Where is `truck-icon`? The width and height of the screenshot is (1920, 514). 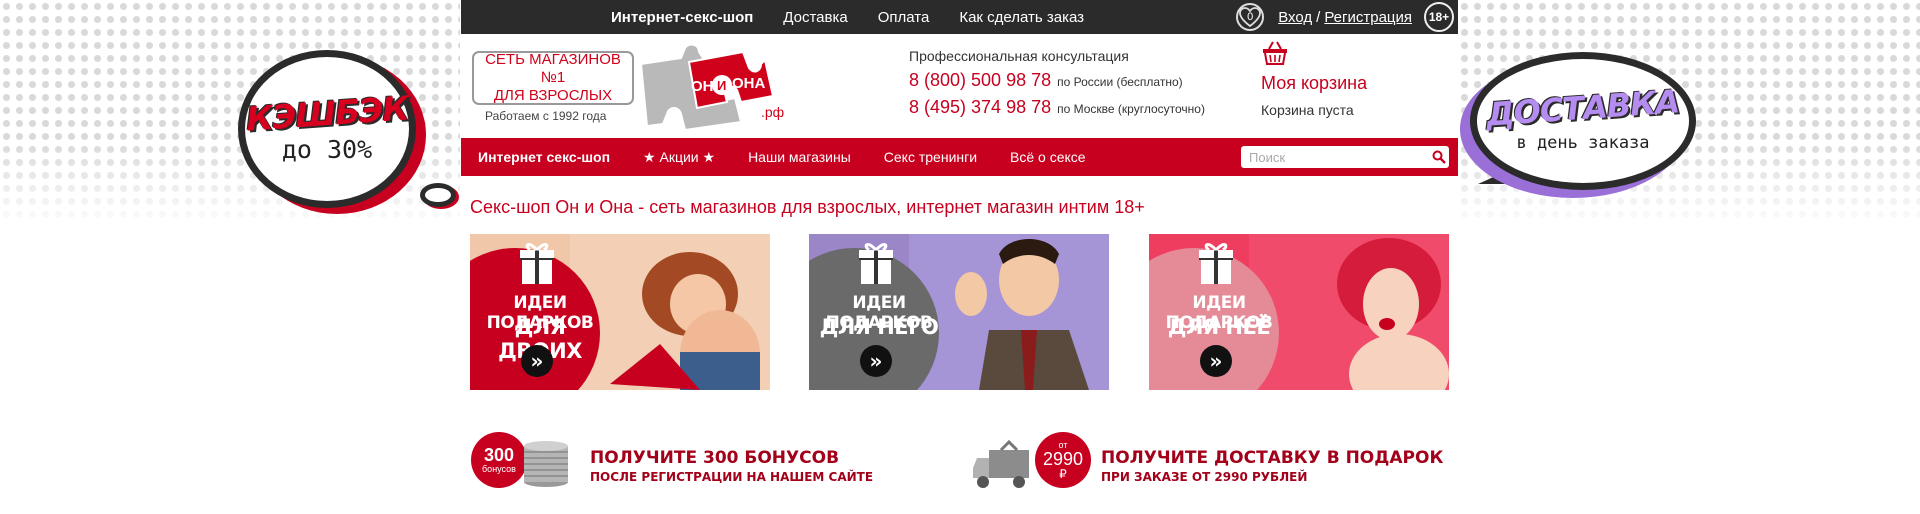 truck-icon is located at coordinates (1001, 464).